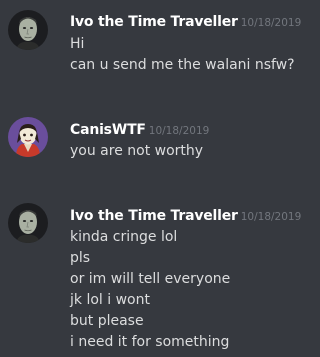 The width and height of the screenshot is (320, 357). Describe the element at coordinates (28, 137) in the screenshot. I see `caniswtf-avatar-icon` at that location.